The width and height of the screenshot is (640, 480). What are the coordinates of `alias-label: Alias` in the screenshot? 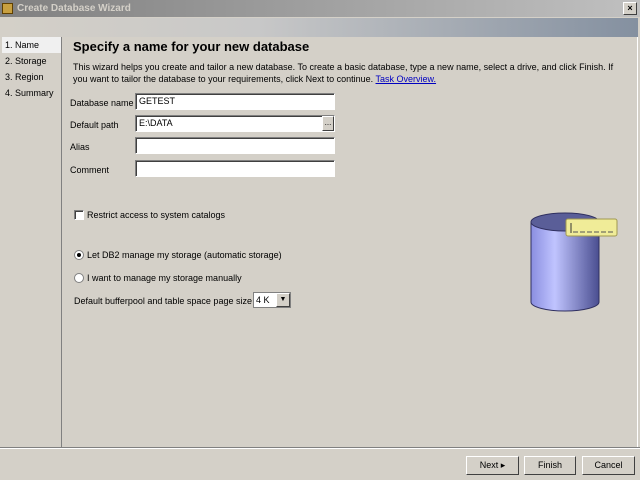 It's located at (80, 147).